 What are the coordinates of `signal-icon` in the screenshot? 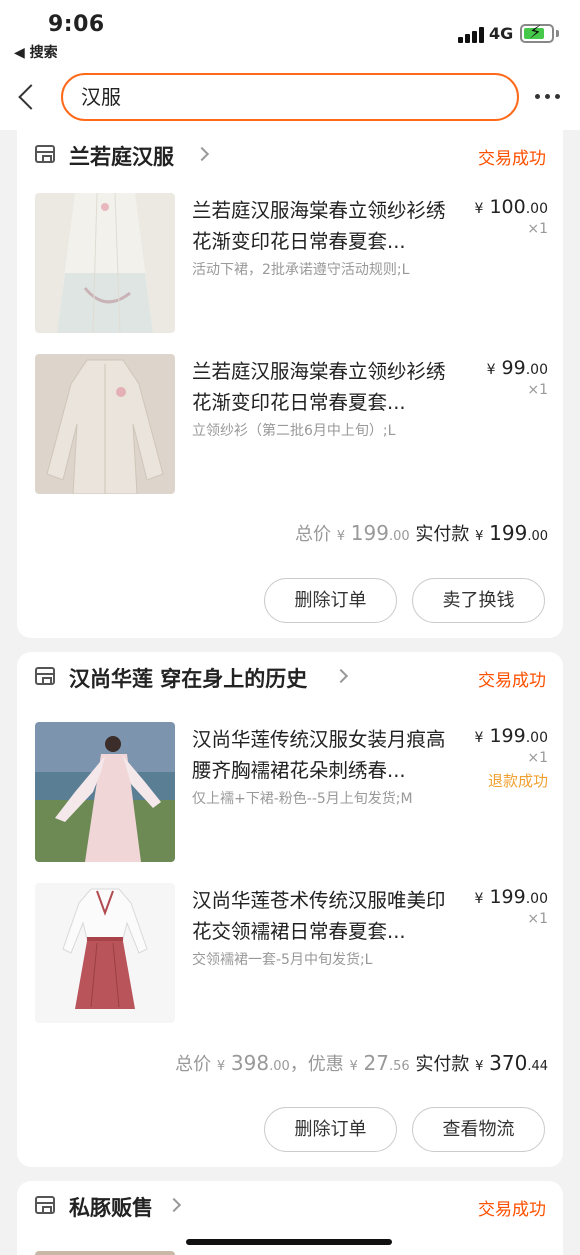 It's located at (471, 35).